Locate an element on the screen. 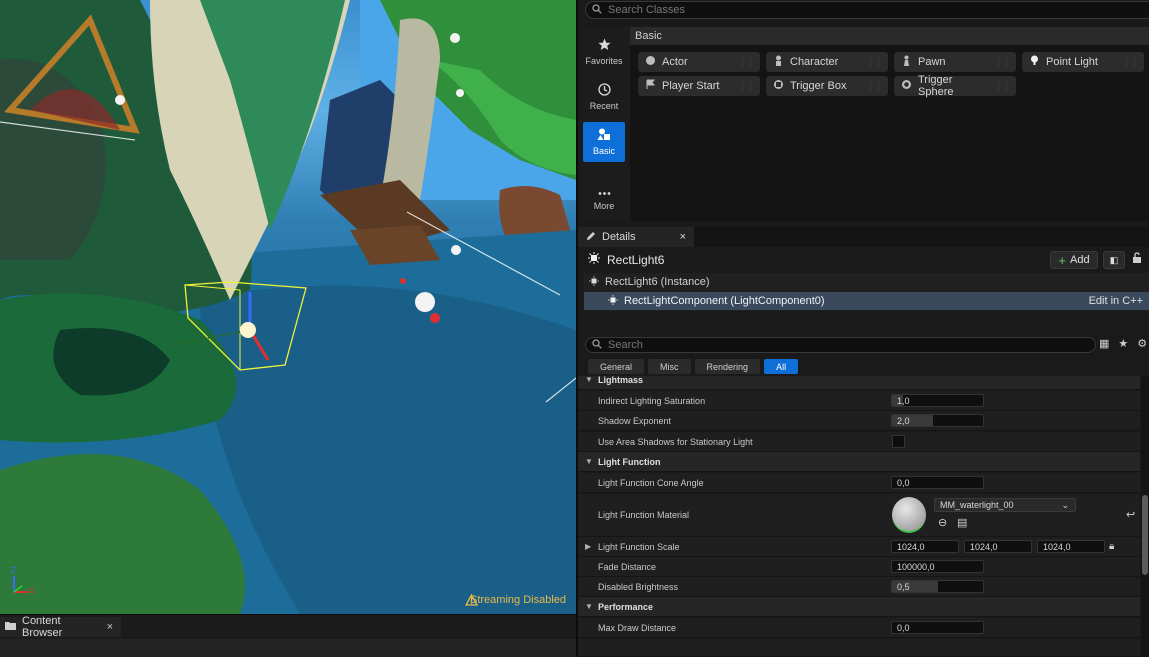  property-row: Shadow Exponent 2,0 is located at coordinates (859, 421).